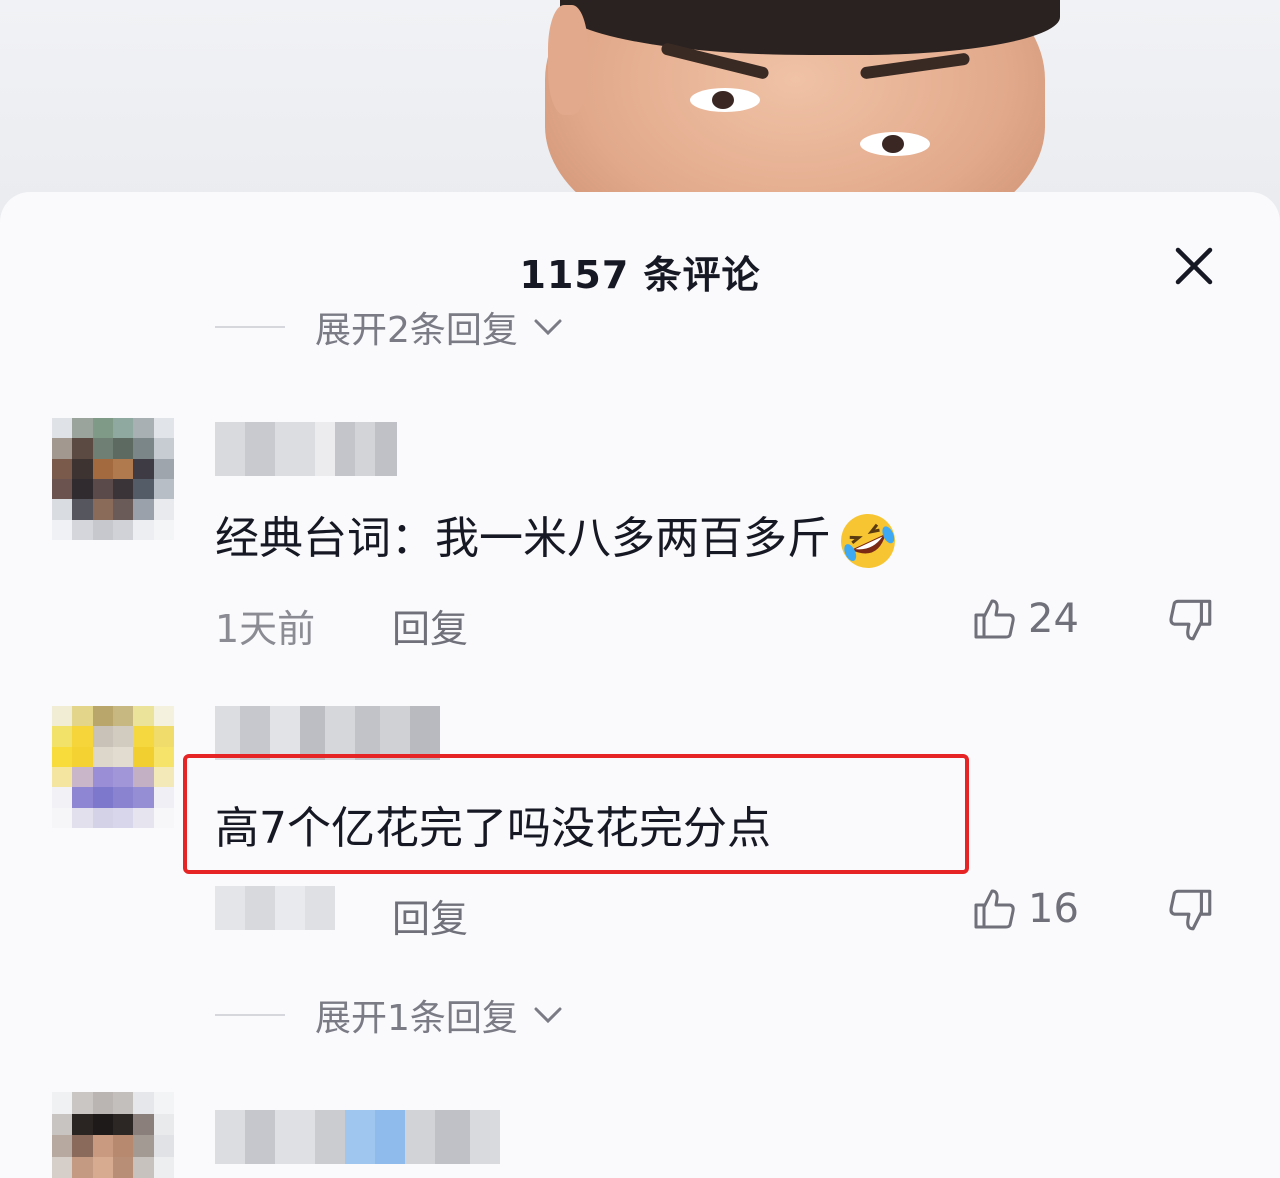  I want to click on comment-count-title: 1157 条评论, so click(640, 275).